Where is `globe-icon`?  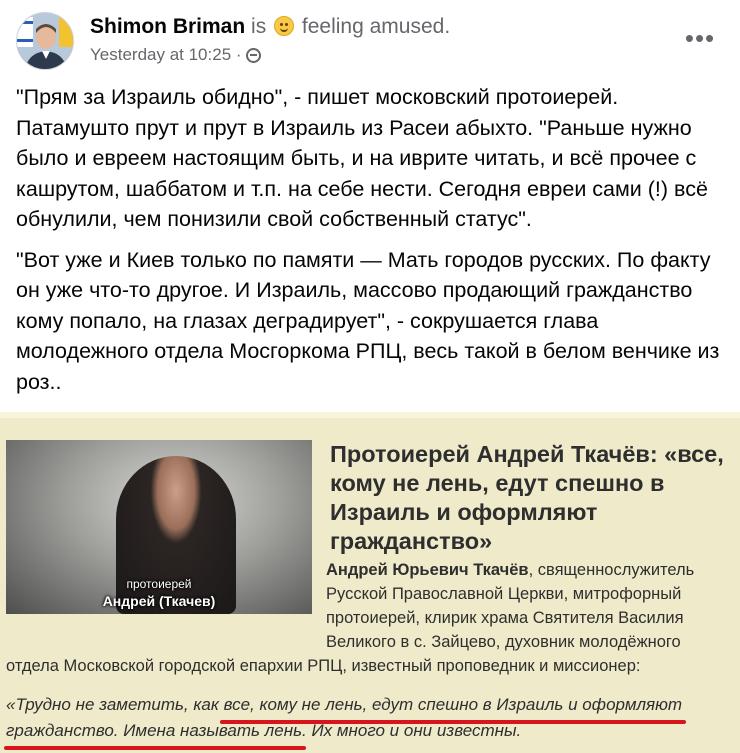
globe-icon is located at coordinates (254, 55).